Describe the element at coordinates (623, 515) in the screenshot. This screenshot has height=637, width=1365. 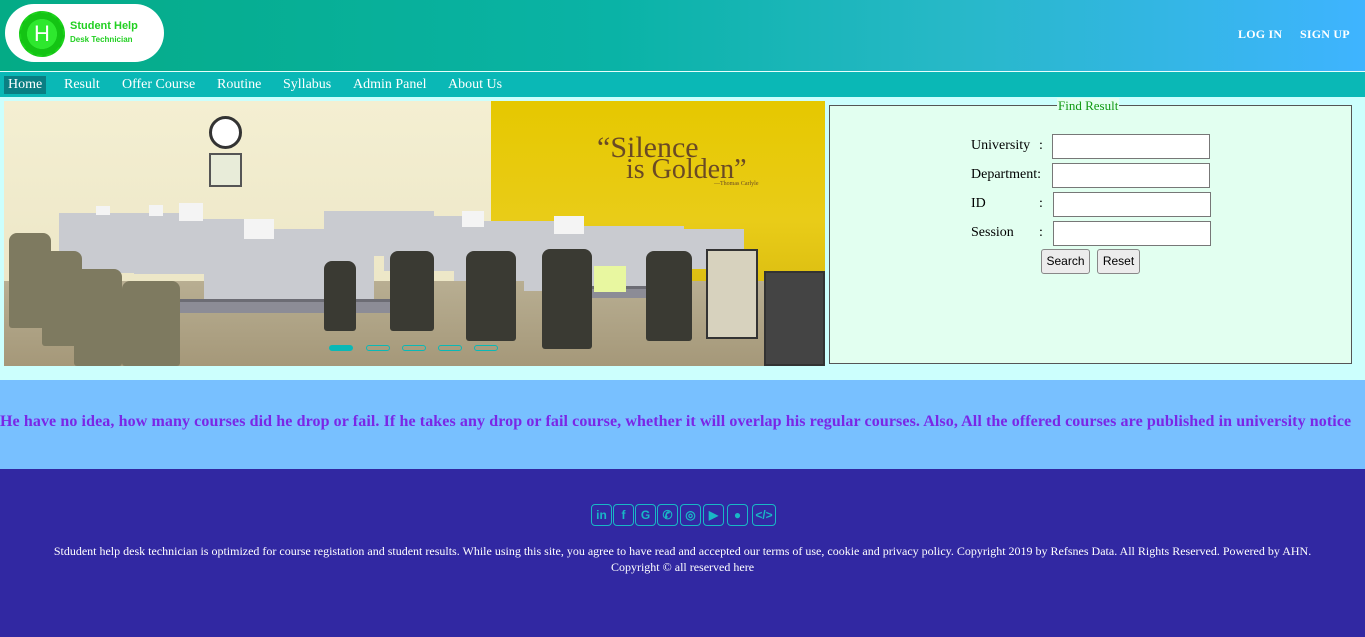
I see `facebook-icon: f` at that location.